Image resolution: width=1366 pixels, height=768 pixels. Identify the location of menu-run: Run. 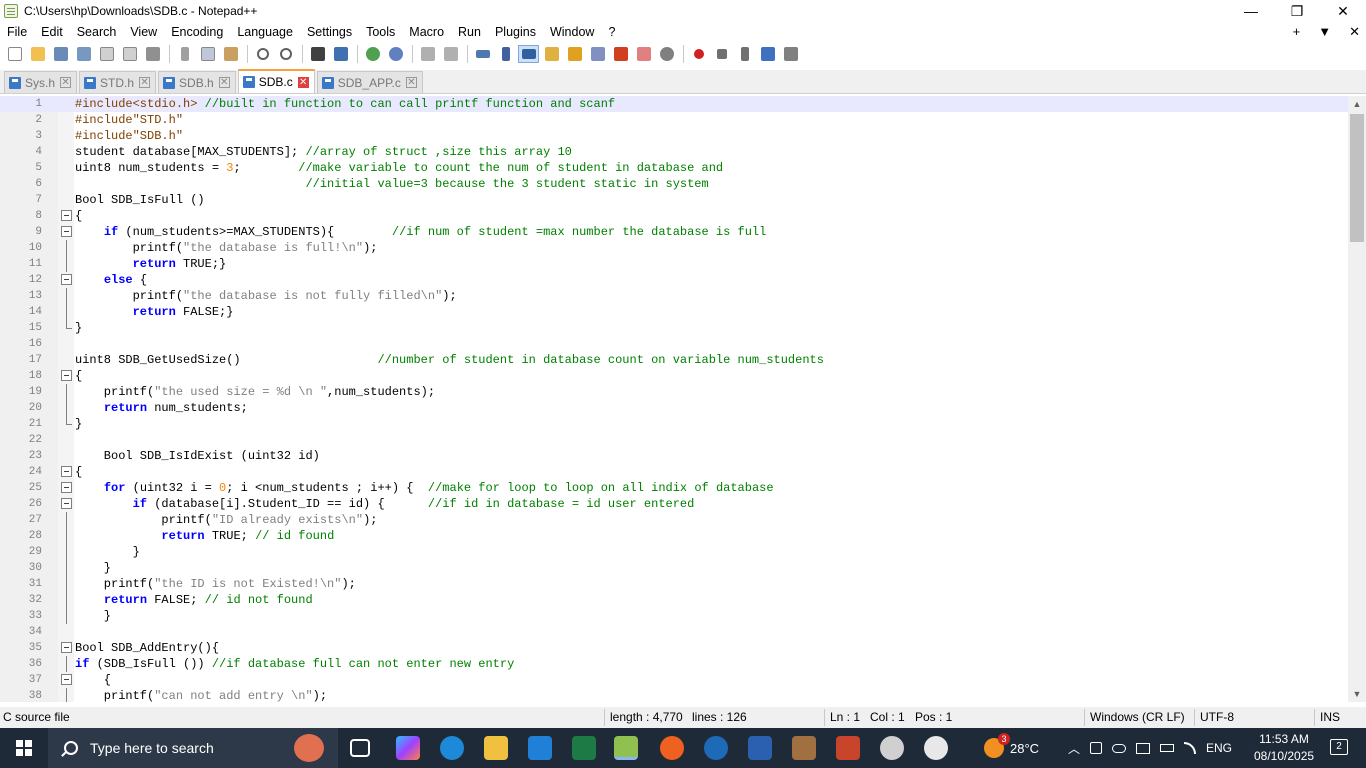
(469, 32).